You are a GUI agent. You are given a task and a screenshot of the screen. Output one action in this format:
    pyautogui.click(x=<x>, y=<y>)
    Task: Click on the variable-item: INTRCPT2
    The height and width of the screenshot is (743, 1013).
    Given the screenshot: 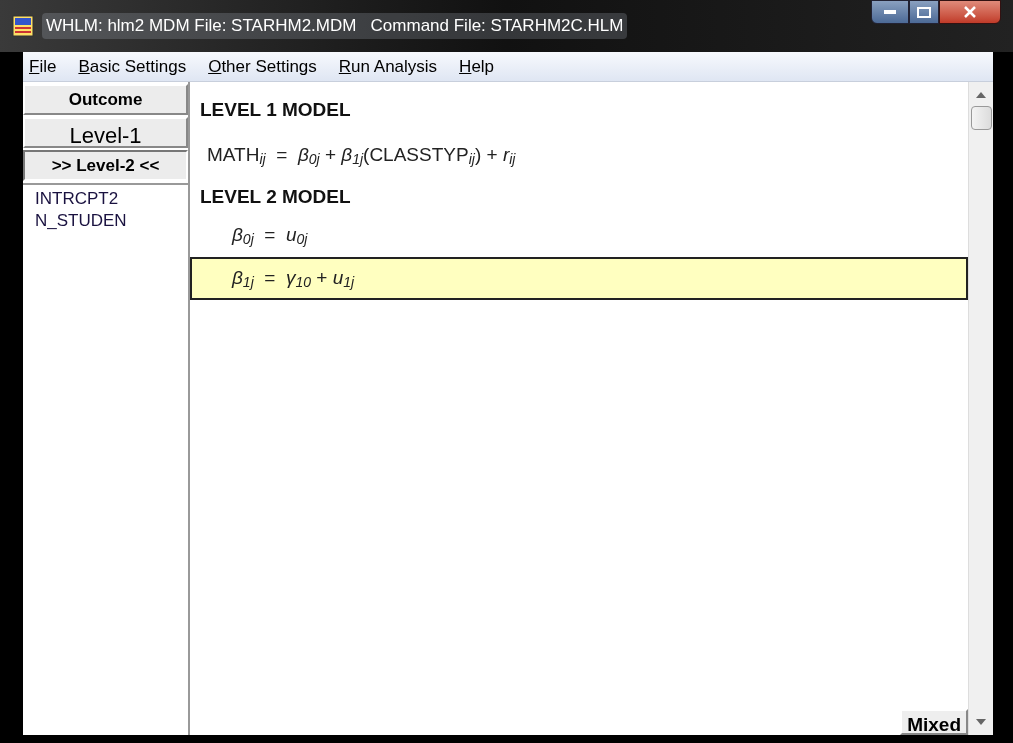 What is the action you would take?
    pyautogui.click(x=111, y=199)
    